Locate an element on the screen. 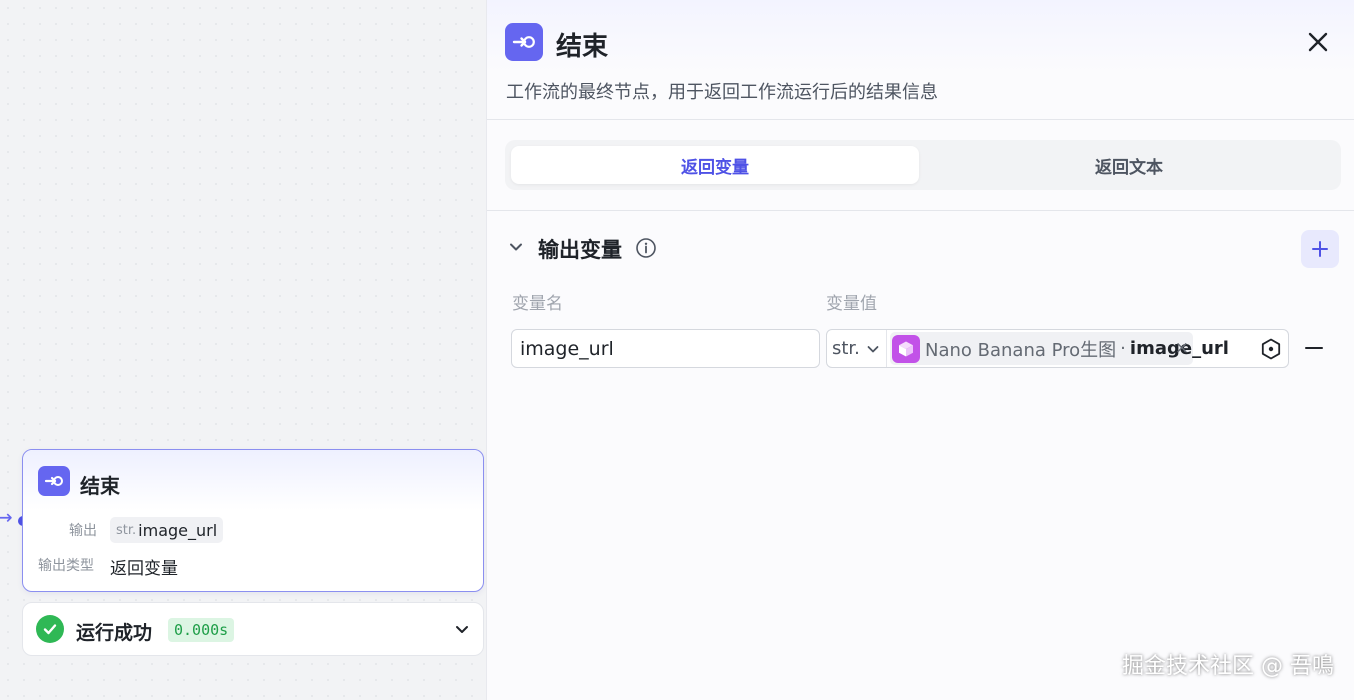 This screenshot has height=700, width=1354. output-mode-tabs: 返回变量 返回文本 is located at coordinates (923, 165).